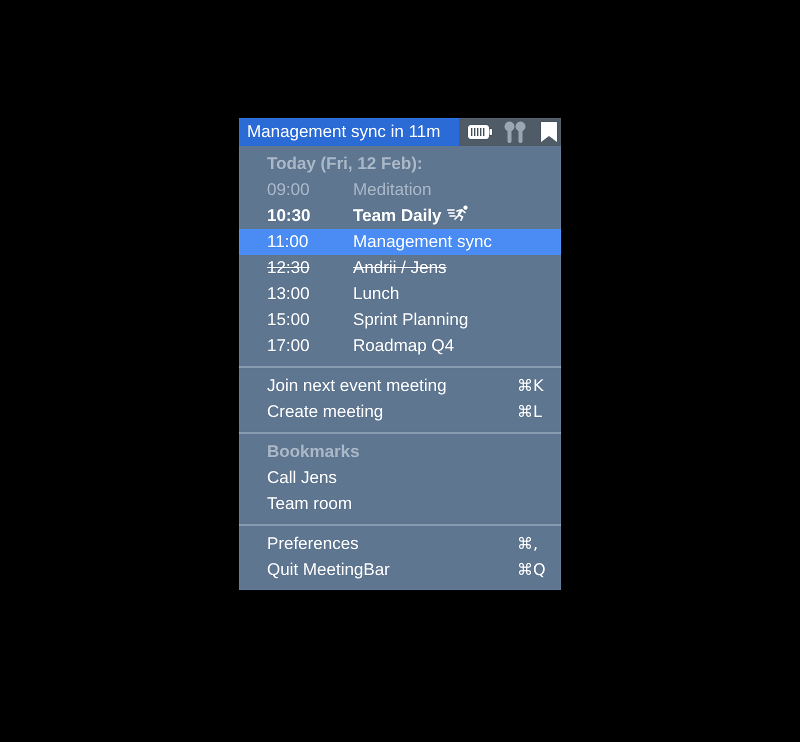 Image resolution: width=800 pixels, height=742 pixels. Describe the element at coordinates (400, 504) in the screenshot. I see `menu-item: Team room` at that location.